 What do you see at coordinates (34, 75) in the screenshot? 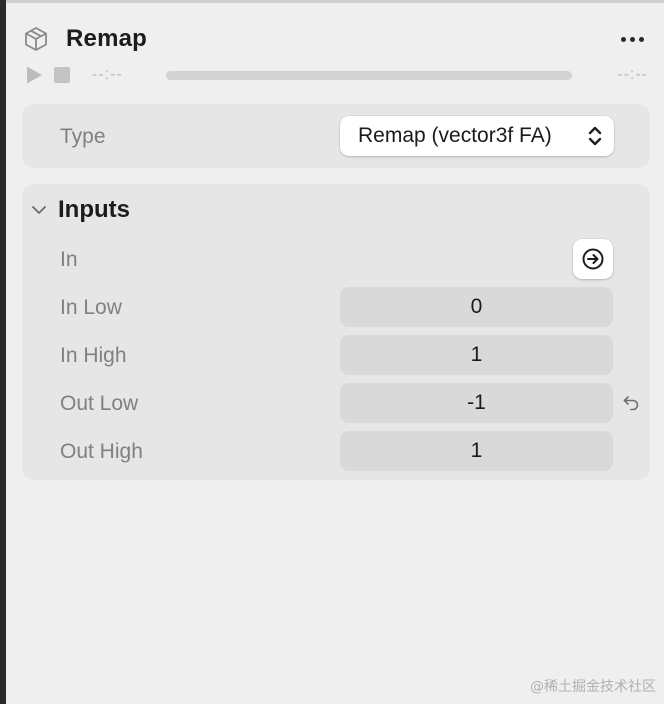
I see `play-icon` at bounding box center [34, 75].